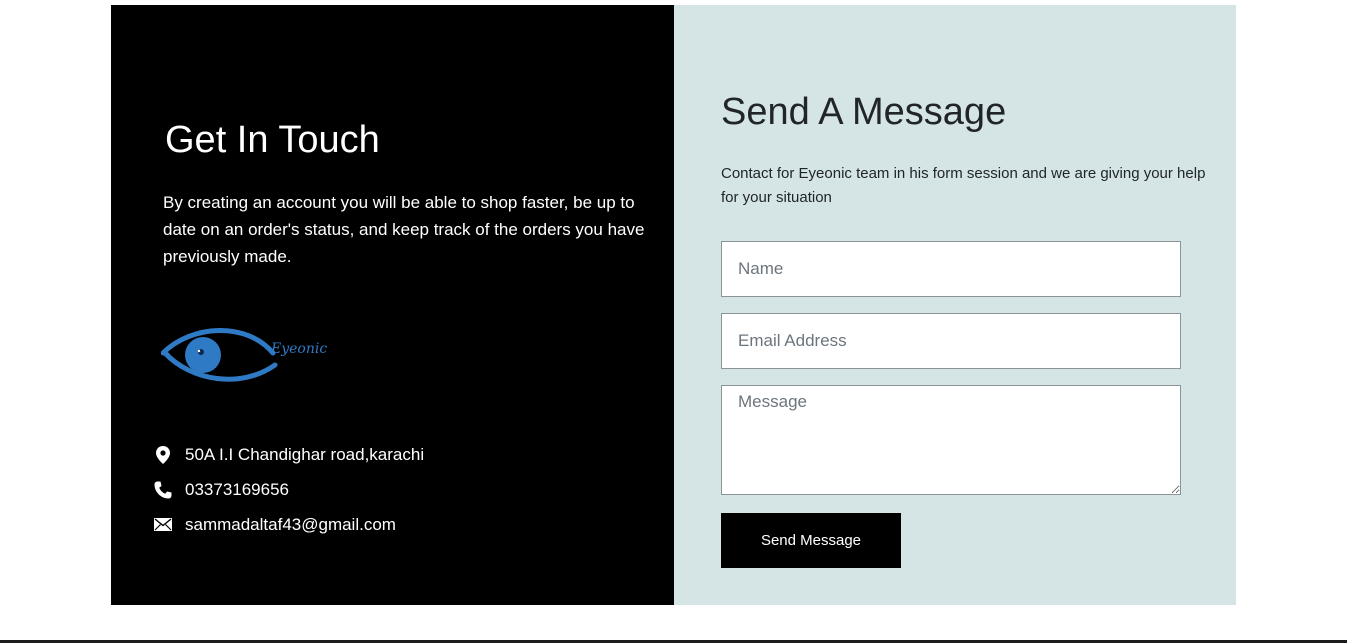  I want to click on phone-icon, so click(163, 490).